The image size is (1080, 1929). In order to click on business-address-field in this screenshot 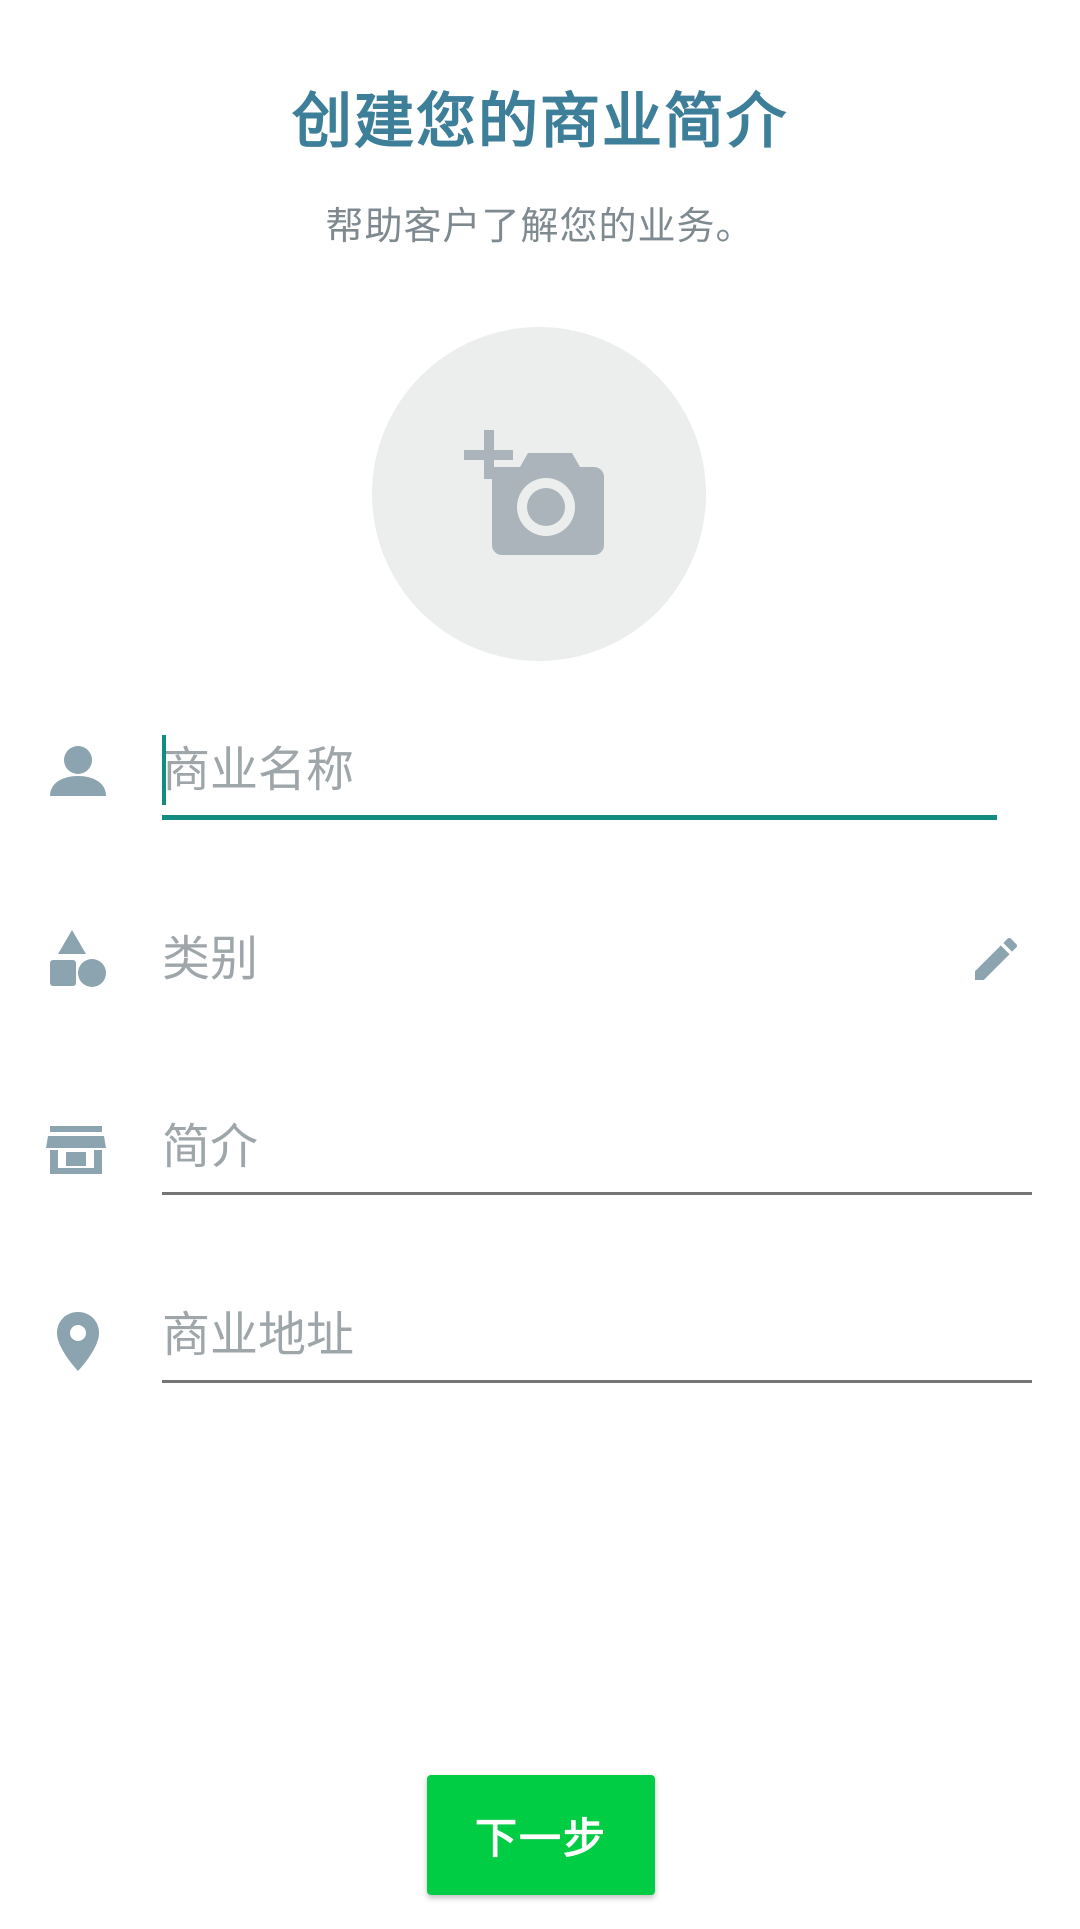, I will do `click(597, 1341)`.